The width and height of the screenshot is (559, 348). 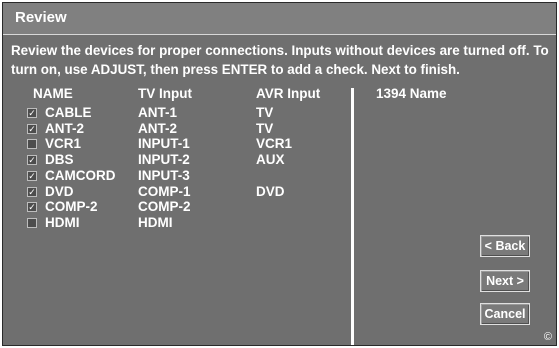 What do you see at coordinates (41, 17) in the screenshot?
I see `dialog-title: Review` at bounding box center [41, 17].